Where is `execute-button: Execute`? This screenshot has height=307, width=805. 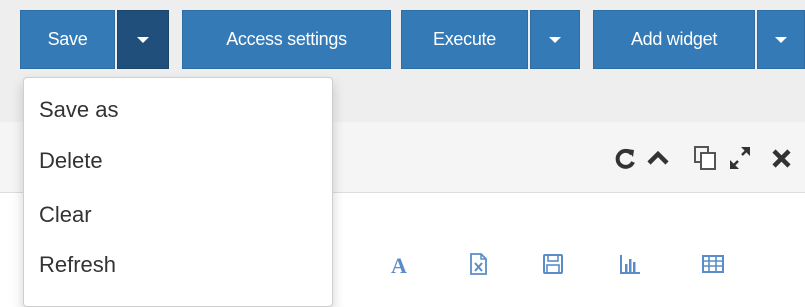
execute-button: Execute is located at coordinates (464, 39).